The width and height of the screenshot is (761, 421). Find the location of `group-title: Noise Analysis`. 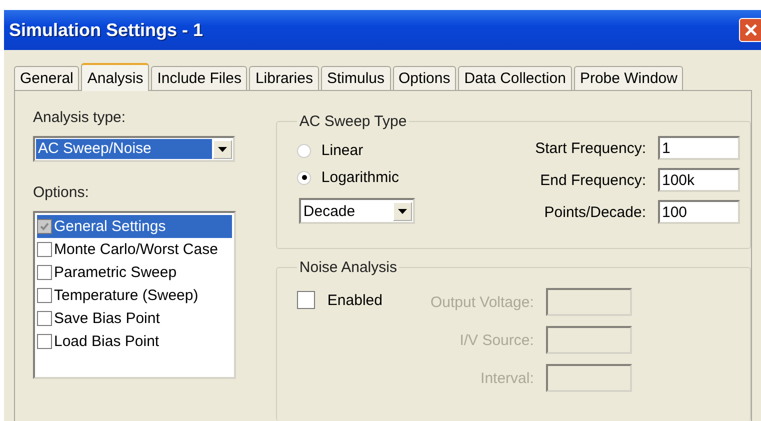

group-title: Noise Analysis is located at coordinates (348, 267).